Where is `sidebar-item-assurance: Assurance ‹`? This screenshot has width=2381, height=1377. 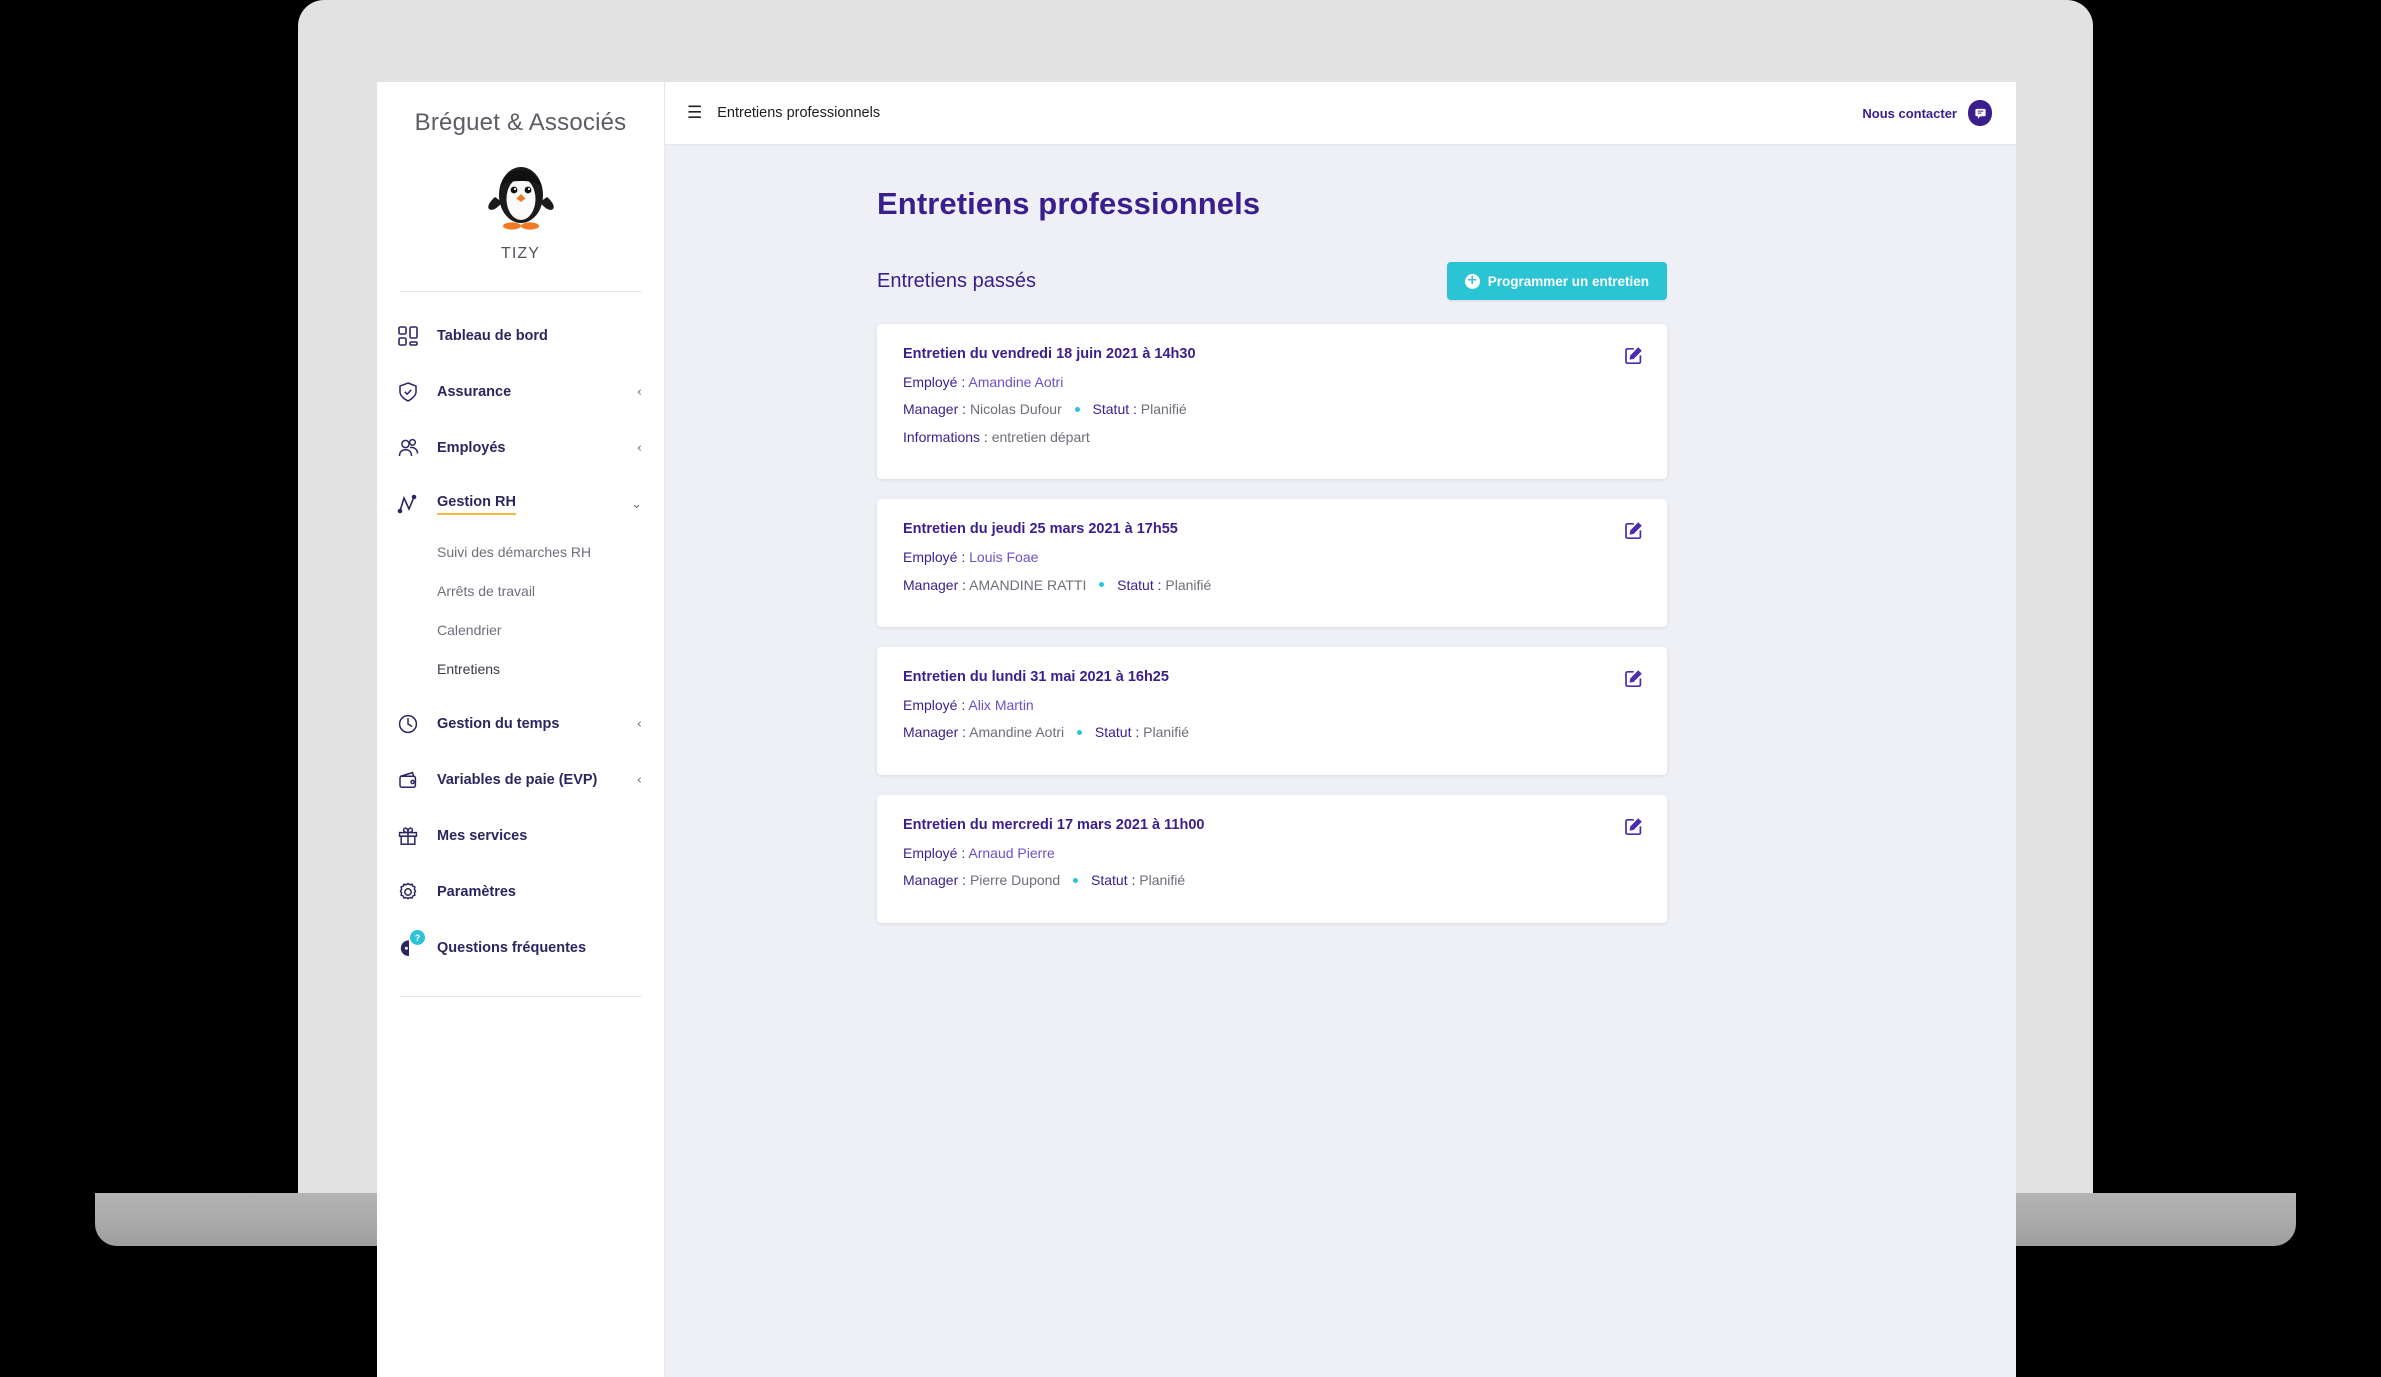
sidebar-item-assurance: Assurance ‹ is located at coordinates (520, 392).